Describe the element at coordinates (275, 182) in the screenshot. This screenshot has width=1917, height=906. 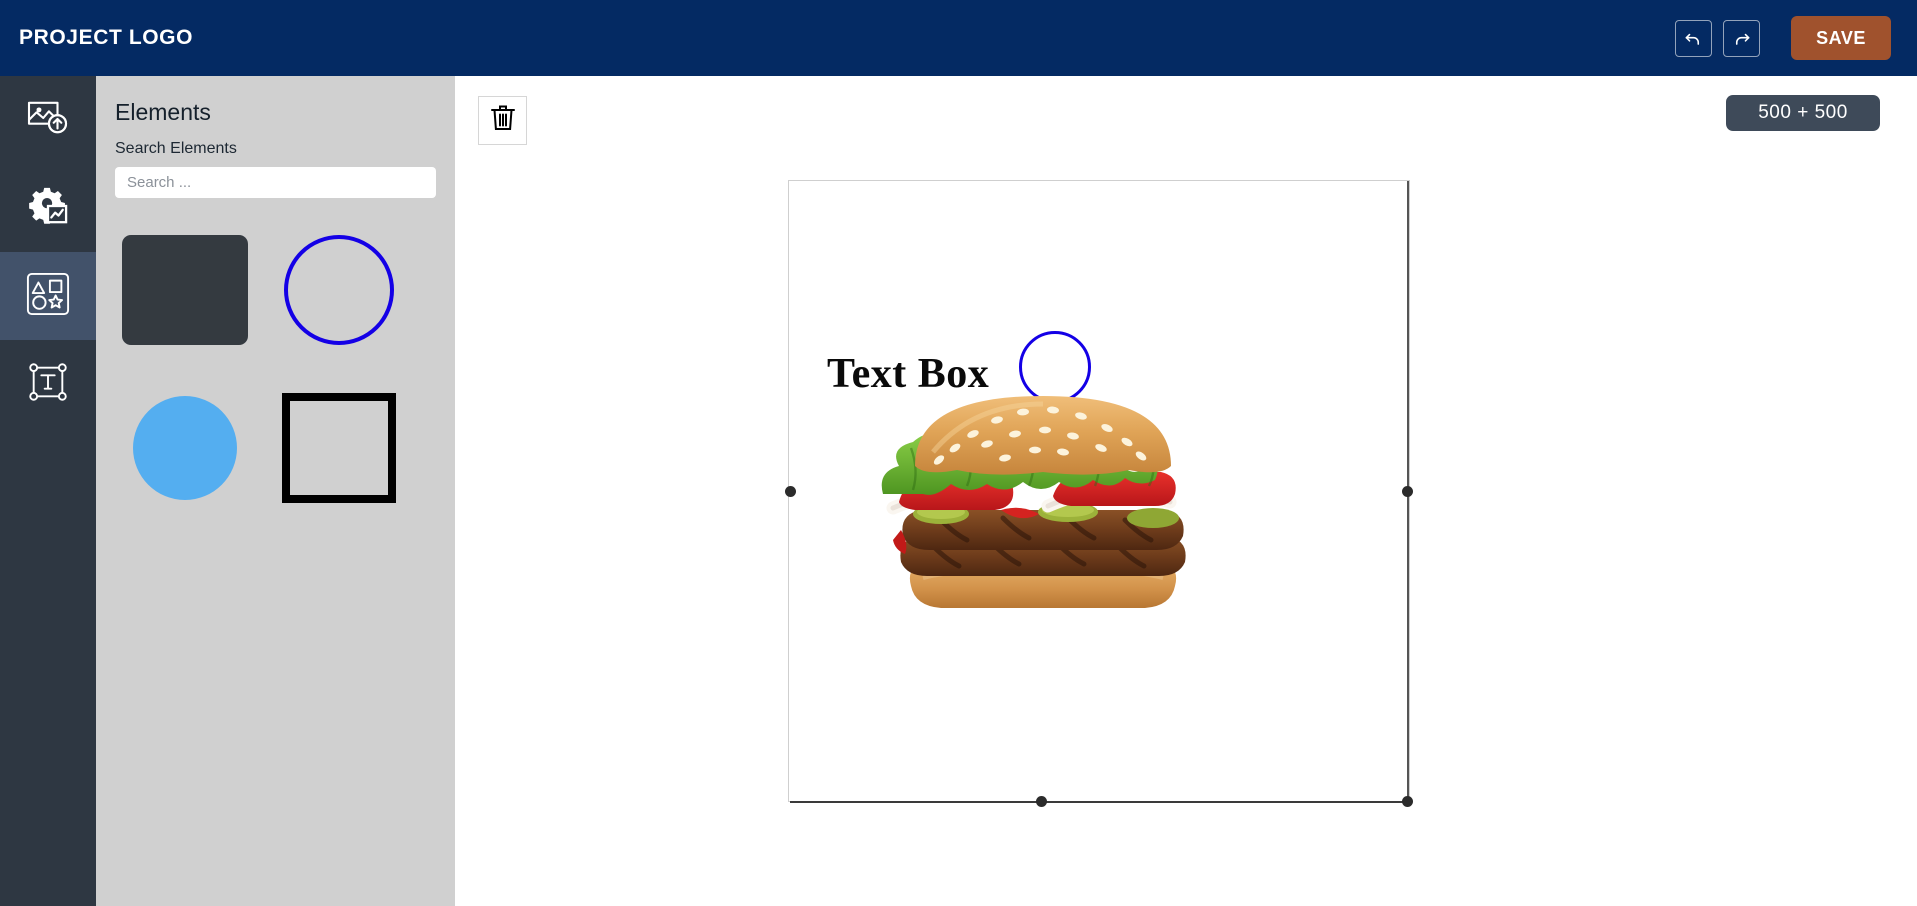
I see `search-input` at that location.